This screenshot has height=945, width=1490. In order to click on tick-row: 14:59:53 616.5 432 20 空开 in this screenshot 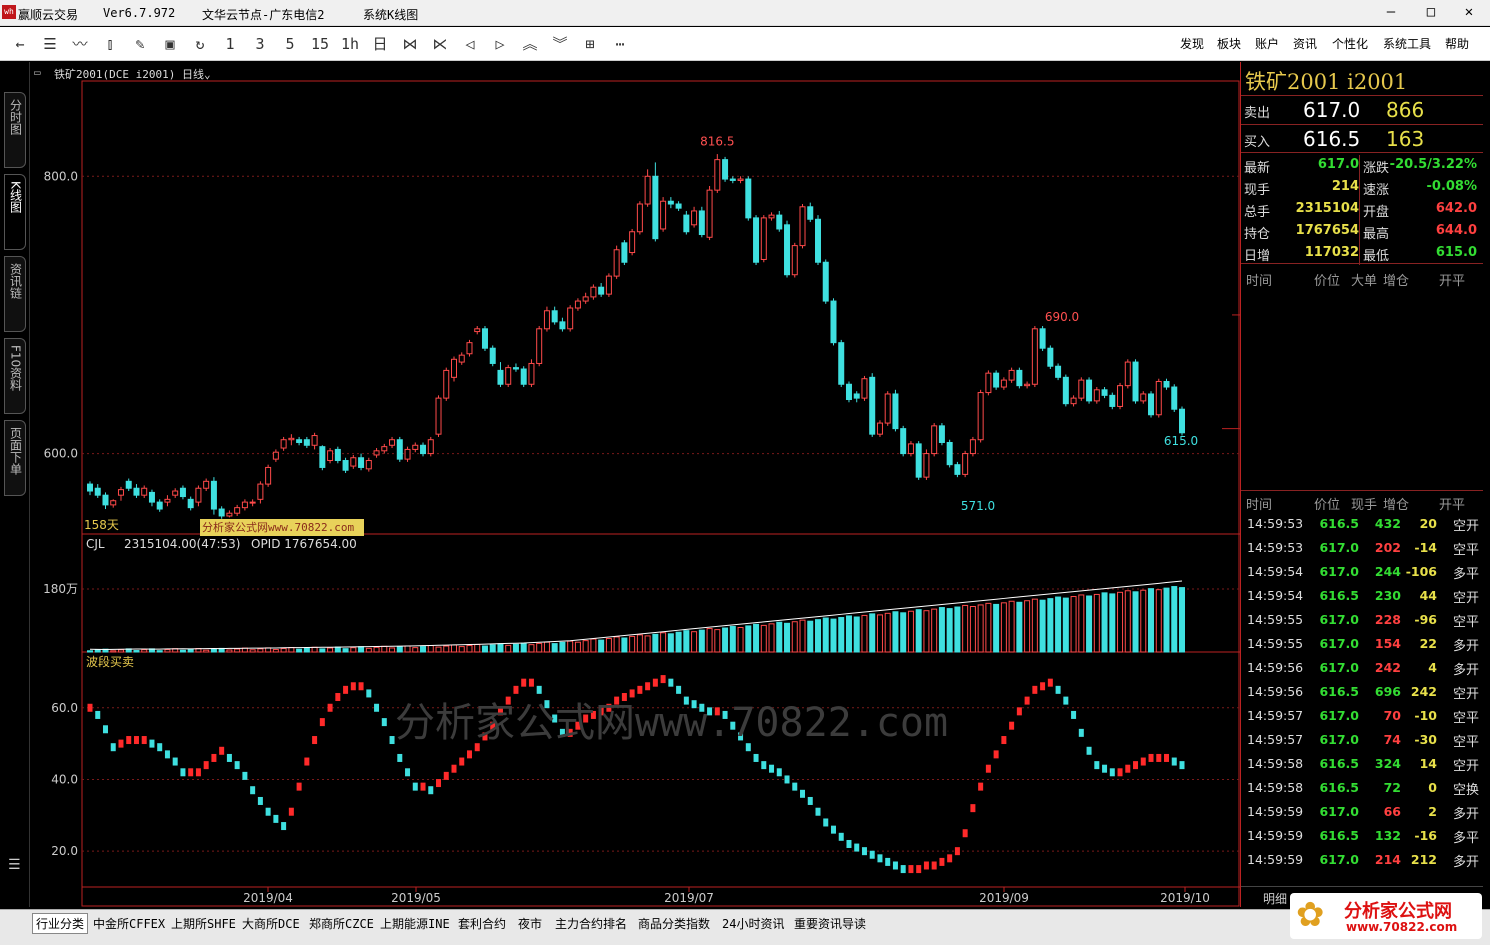, I will do `click(1362, 524)`.